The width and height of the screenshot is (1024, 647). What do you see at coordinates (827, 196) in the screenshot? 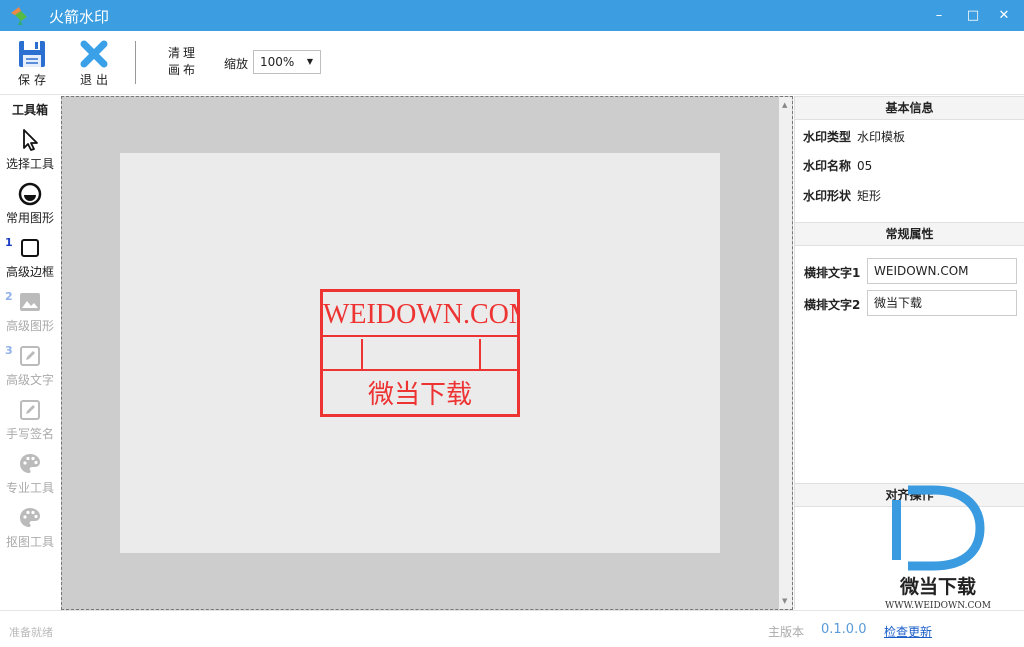
I see `info-key: 水印形状` at bounding box center [827, 196].